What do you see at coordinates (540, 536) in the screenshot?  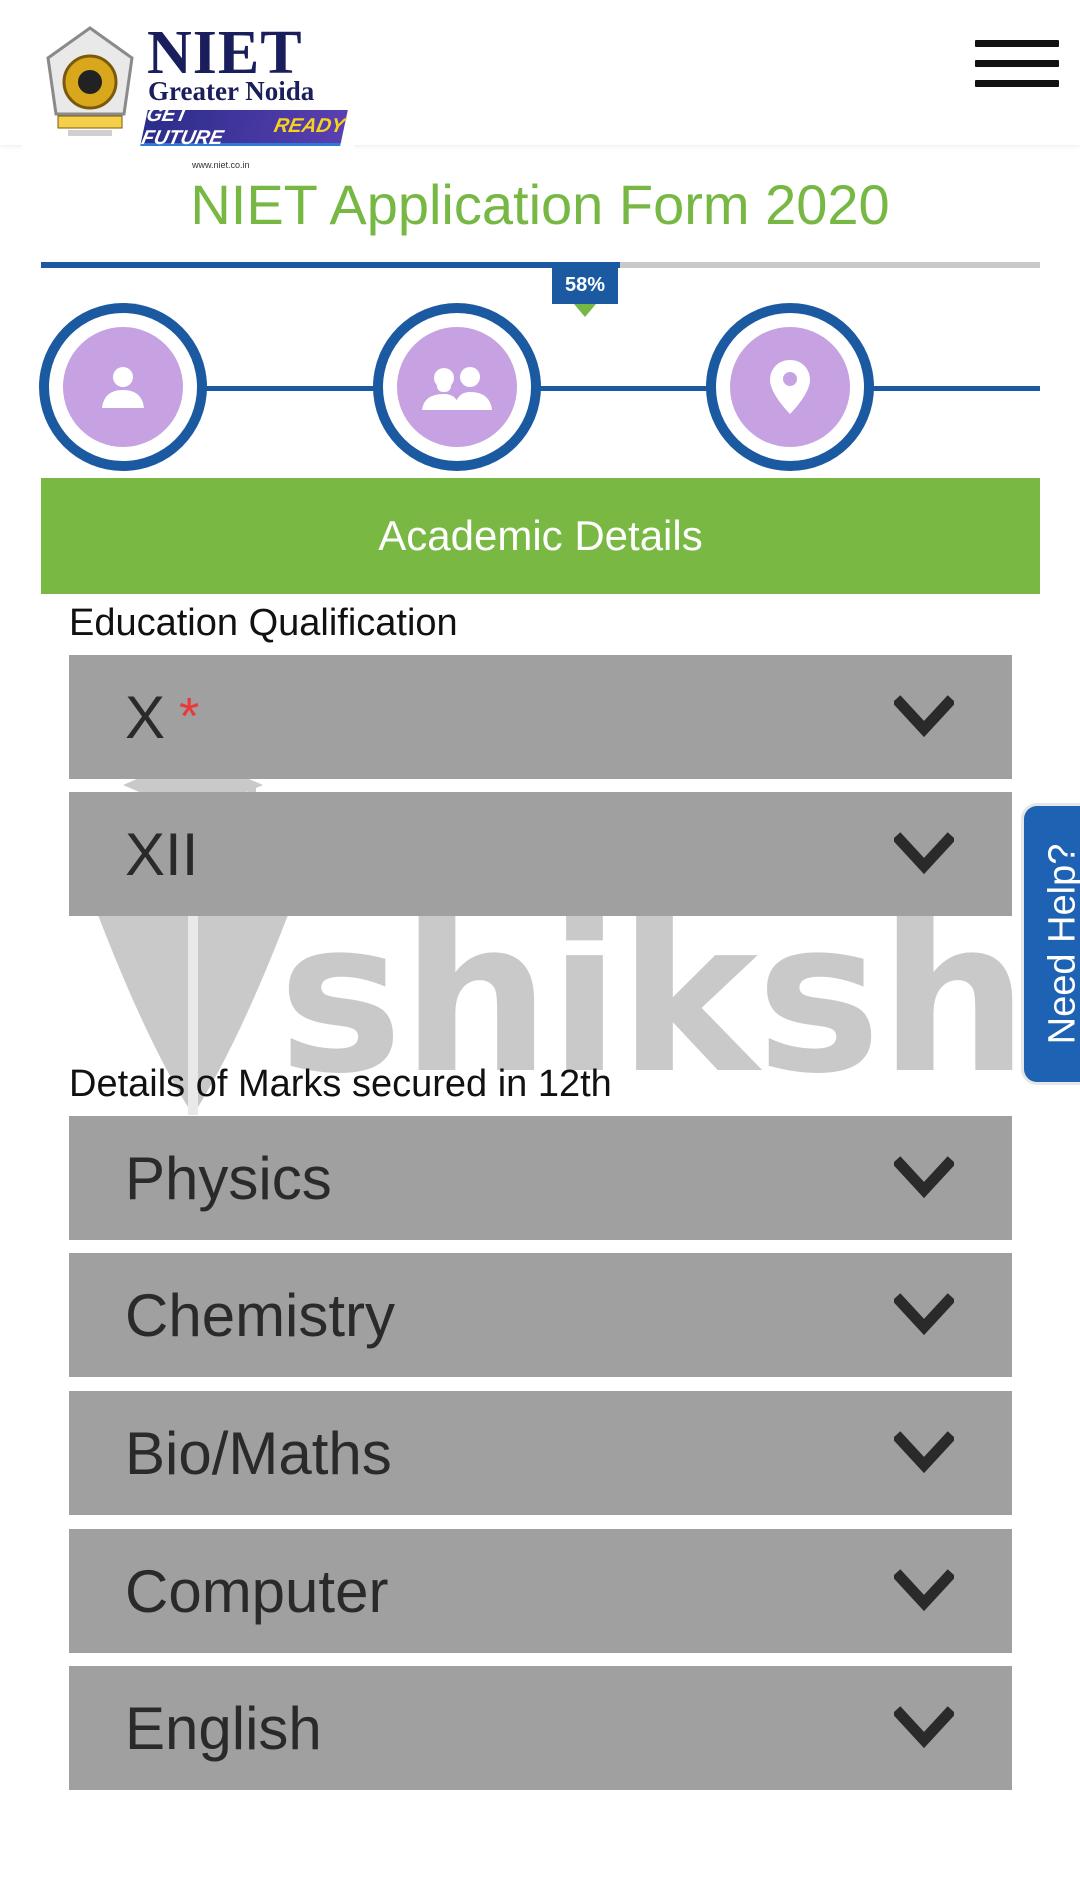 I see `section-academic-details: Academic Details` at bounding box center [540, 536].